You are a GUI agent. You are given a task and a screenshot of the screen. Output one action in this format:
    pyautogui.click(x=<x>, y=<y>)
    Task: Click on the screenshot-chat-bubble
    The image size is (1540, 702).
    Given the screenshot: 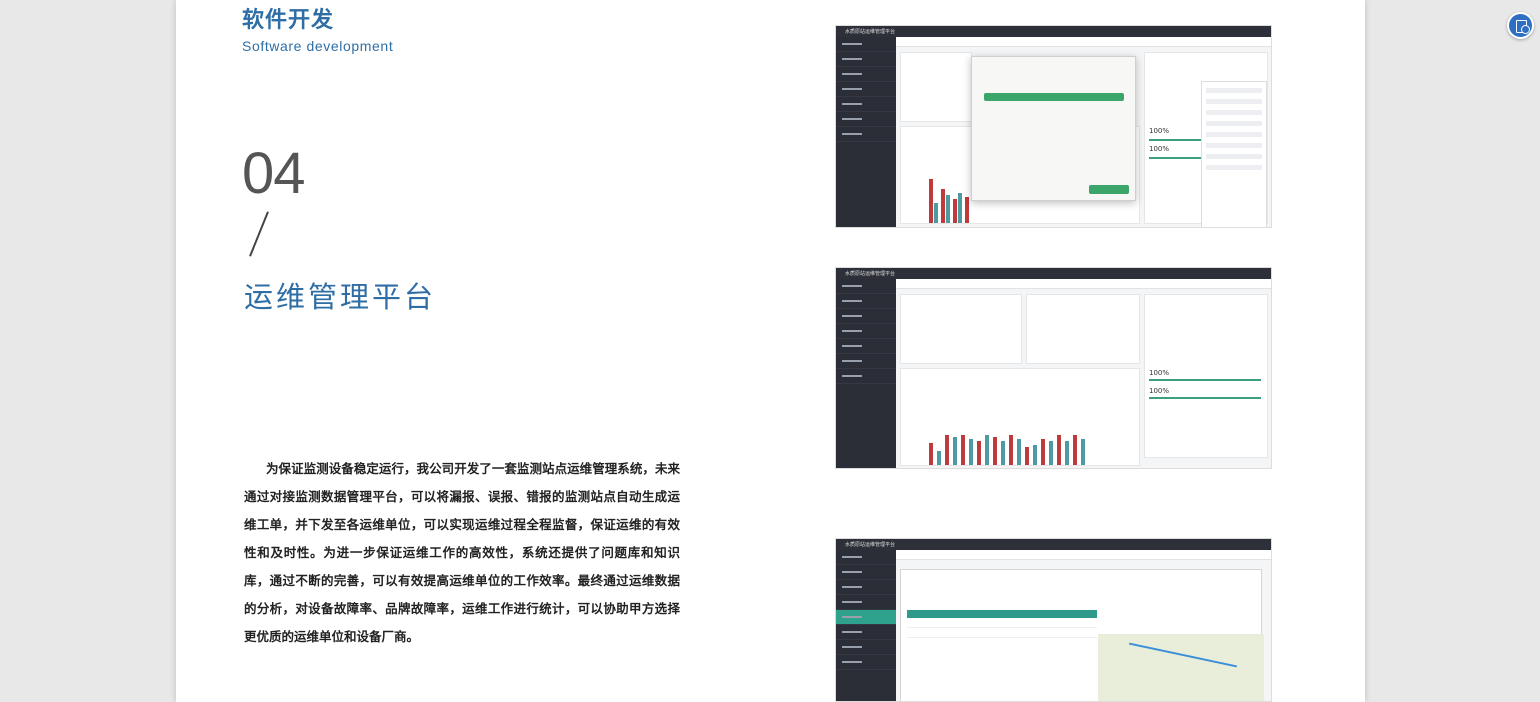 What is the action you would take?
    pyautogui.click(x=1054, y=97)
    